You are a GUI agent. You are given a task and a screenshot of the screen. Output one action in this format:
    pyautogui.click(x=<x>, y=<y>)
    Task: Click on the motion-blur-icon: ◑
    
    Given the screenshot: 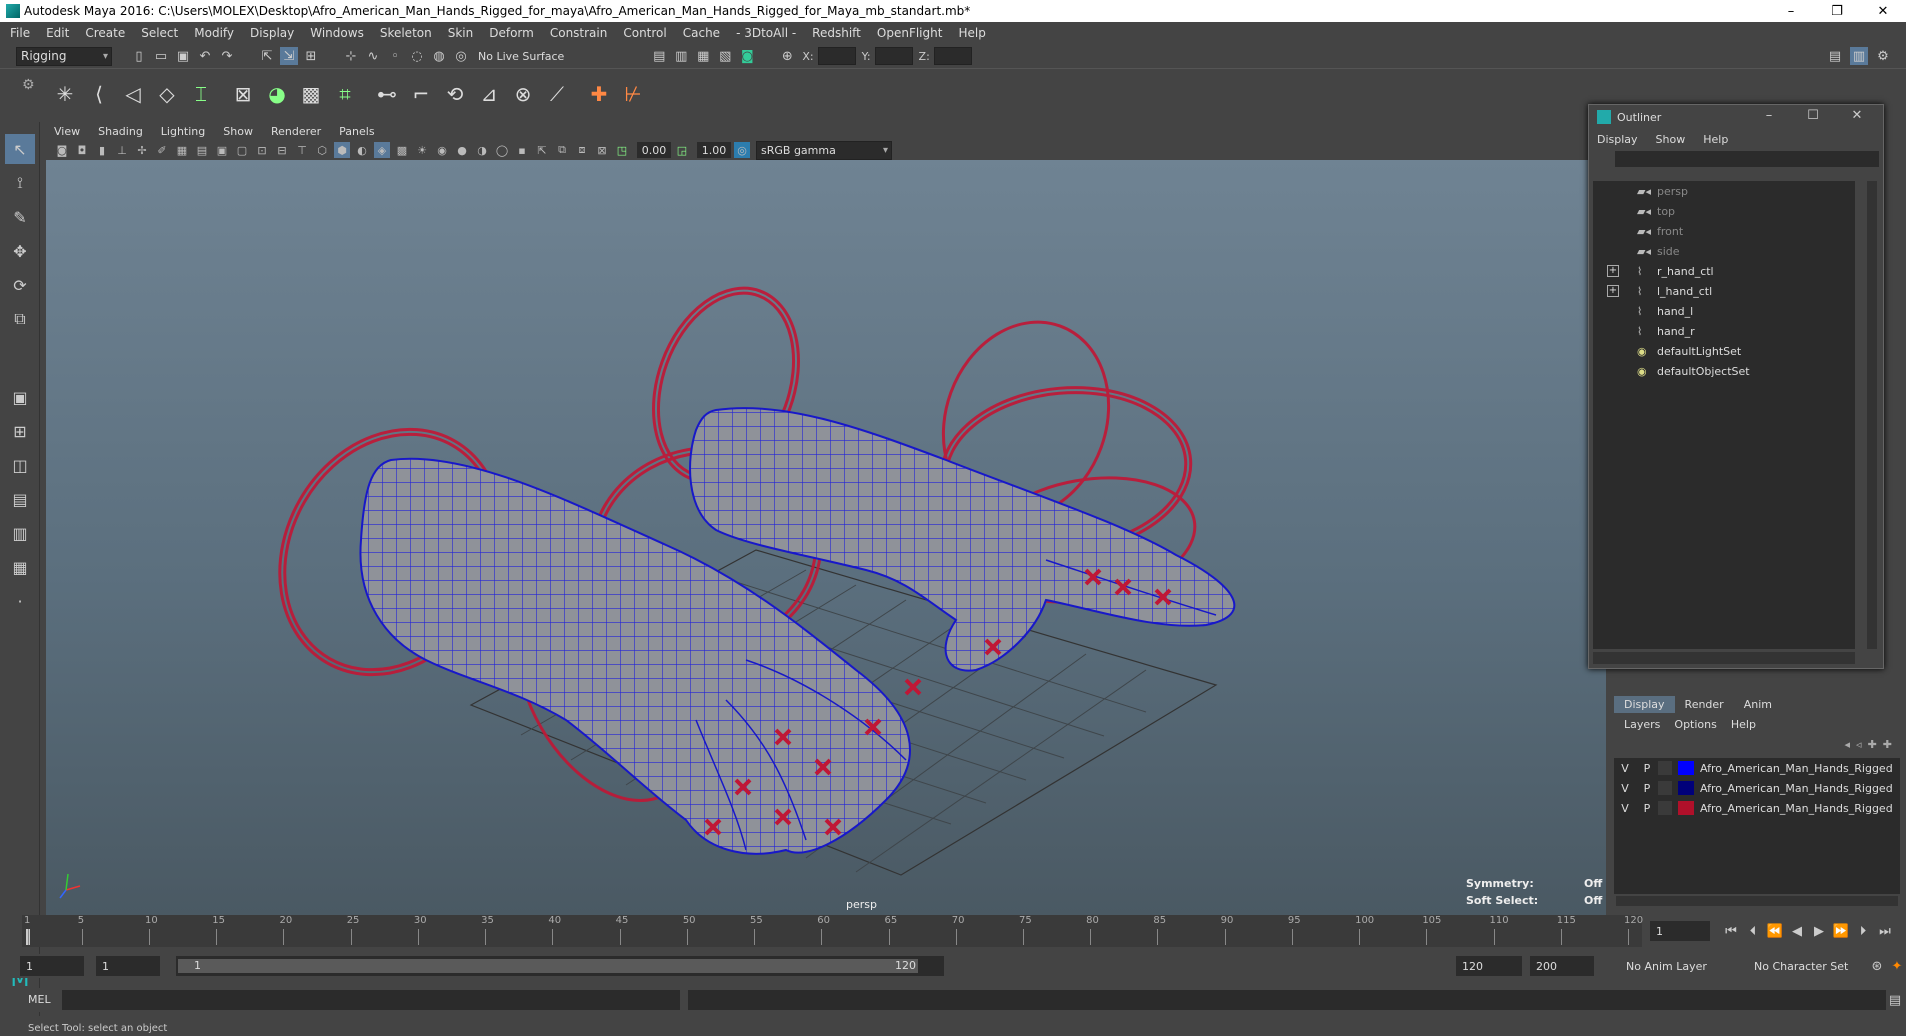 What is the action you would take?
    pyautogui.click(x=482, y=150)
    